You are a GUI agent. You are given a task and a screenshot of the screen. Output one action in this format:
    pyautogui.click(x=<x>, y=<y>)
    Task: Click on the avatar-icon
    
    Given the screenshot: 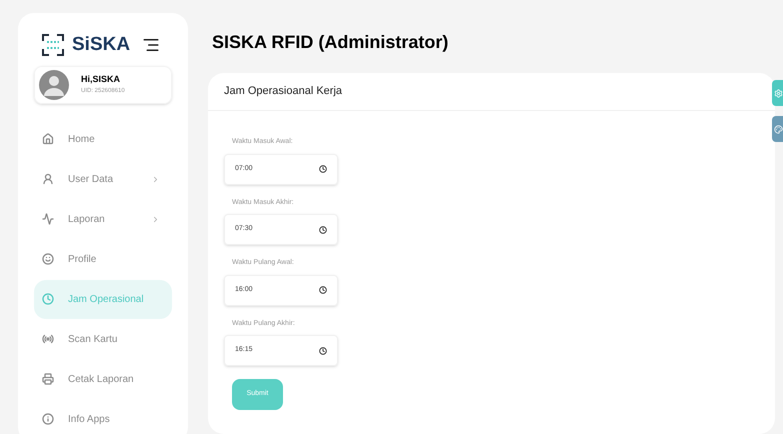 What is the action you would take?
    pyautogui.click(x=54, y=85)
    